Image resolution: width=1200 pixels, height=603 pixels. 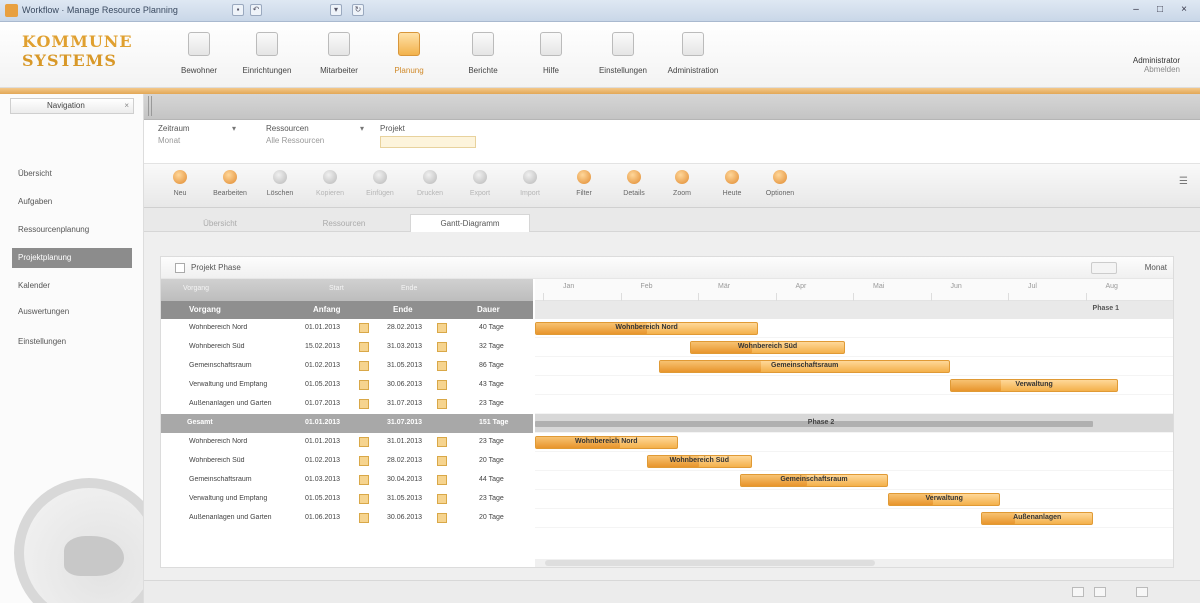 I want to click on refresh-icon: ↻, so click(x=358, y=10).